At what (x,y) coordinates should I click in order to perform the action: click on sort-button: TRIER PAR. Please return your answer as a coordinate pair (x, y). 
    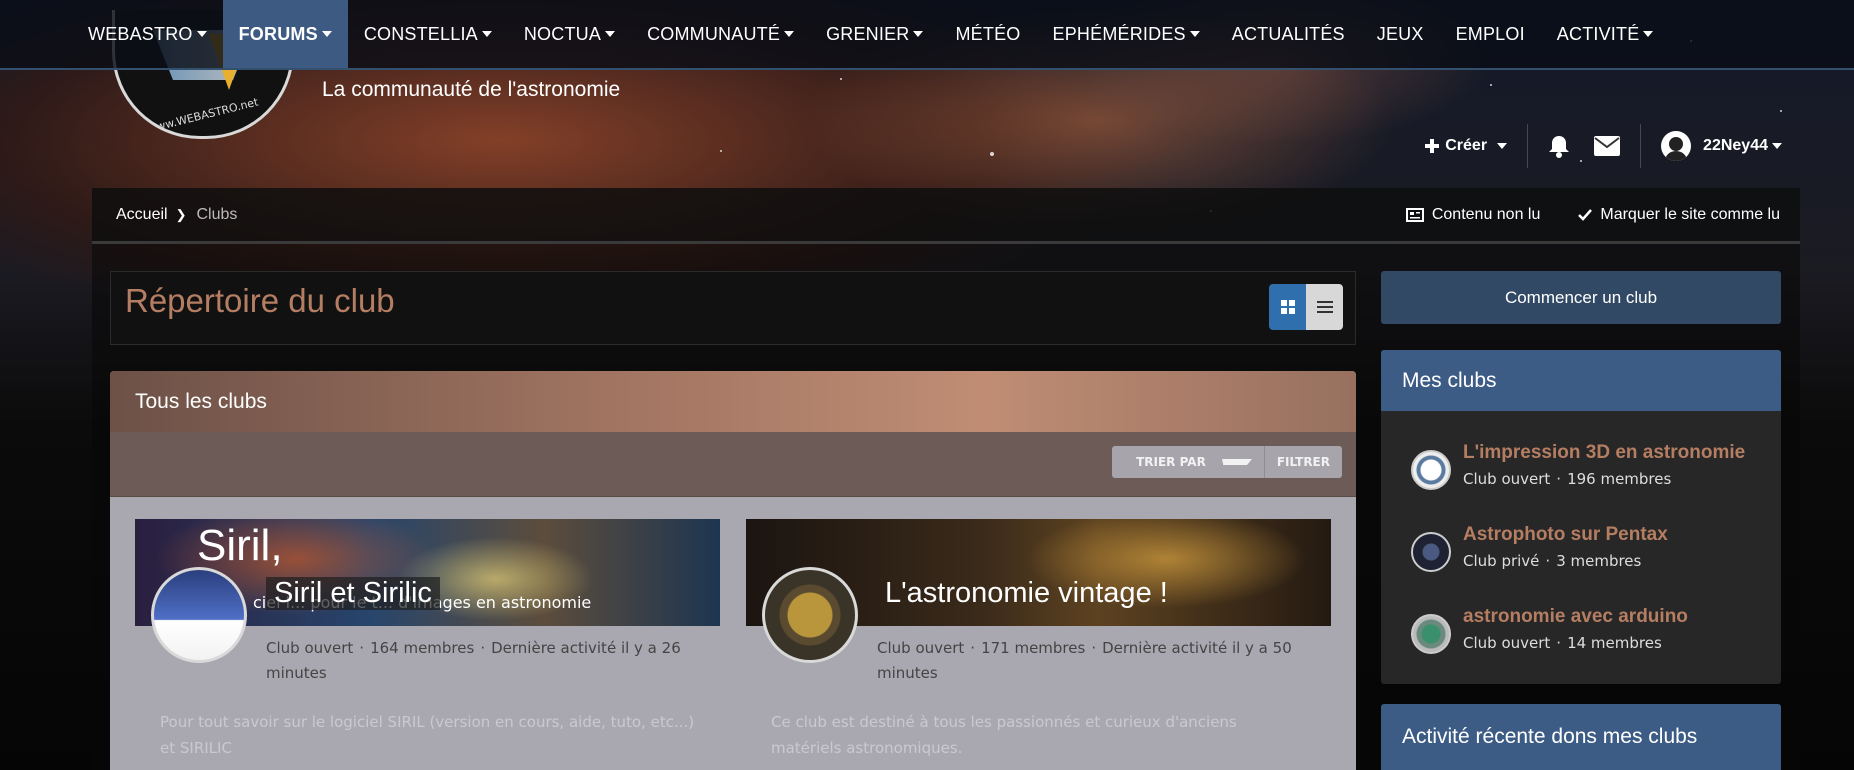
    Looking at the image, I should click on (1188, 462).